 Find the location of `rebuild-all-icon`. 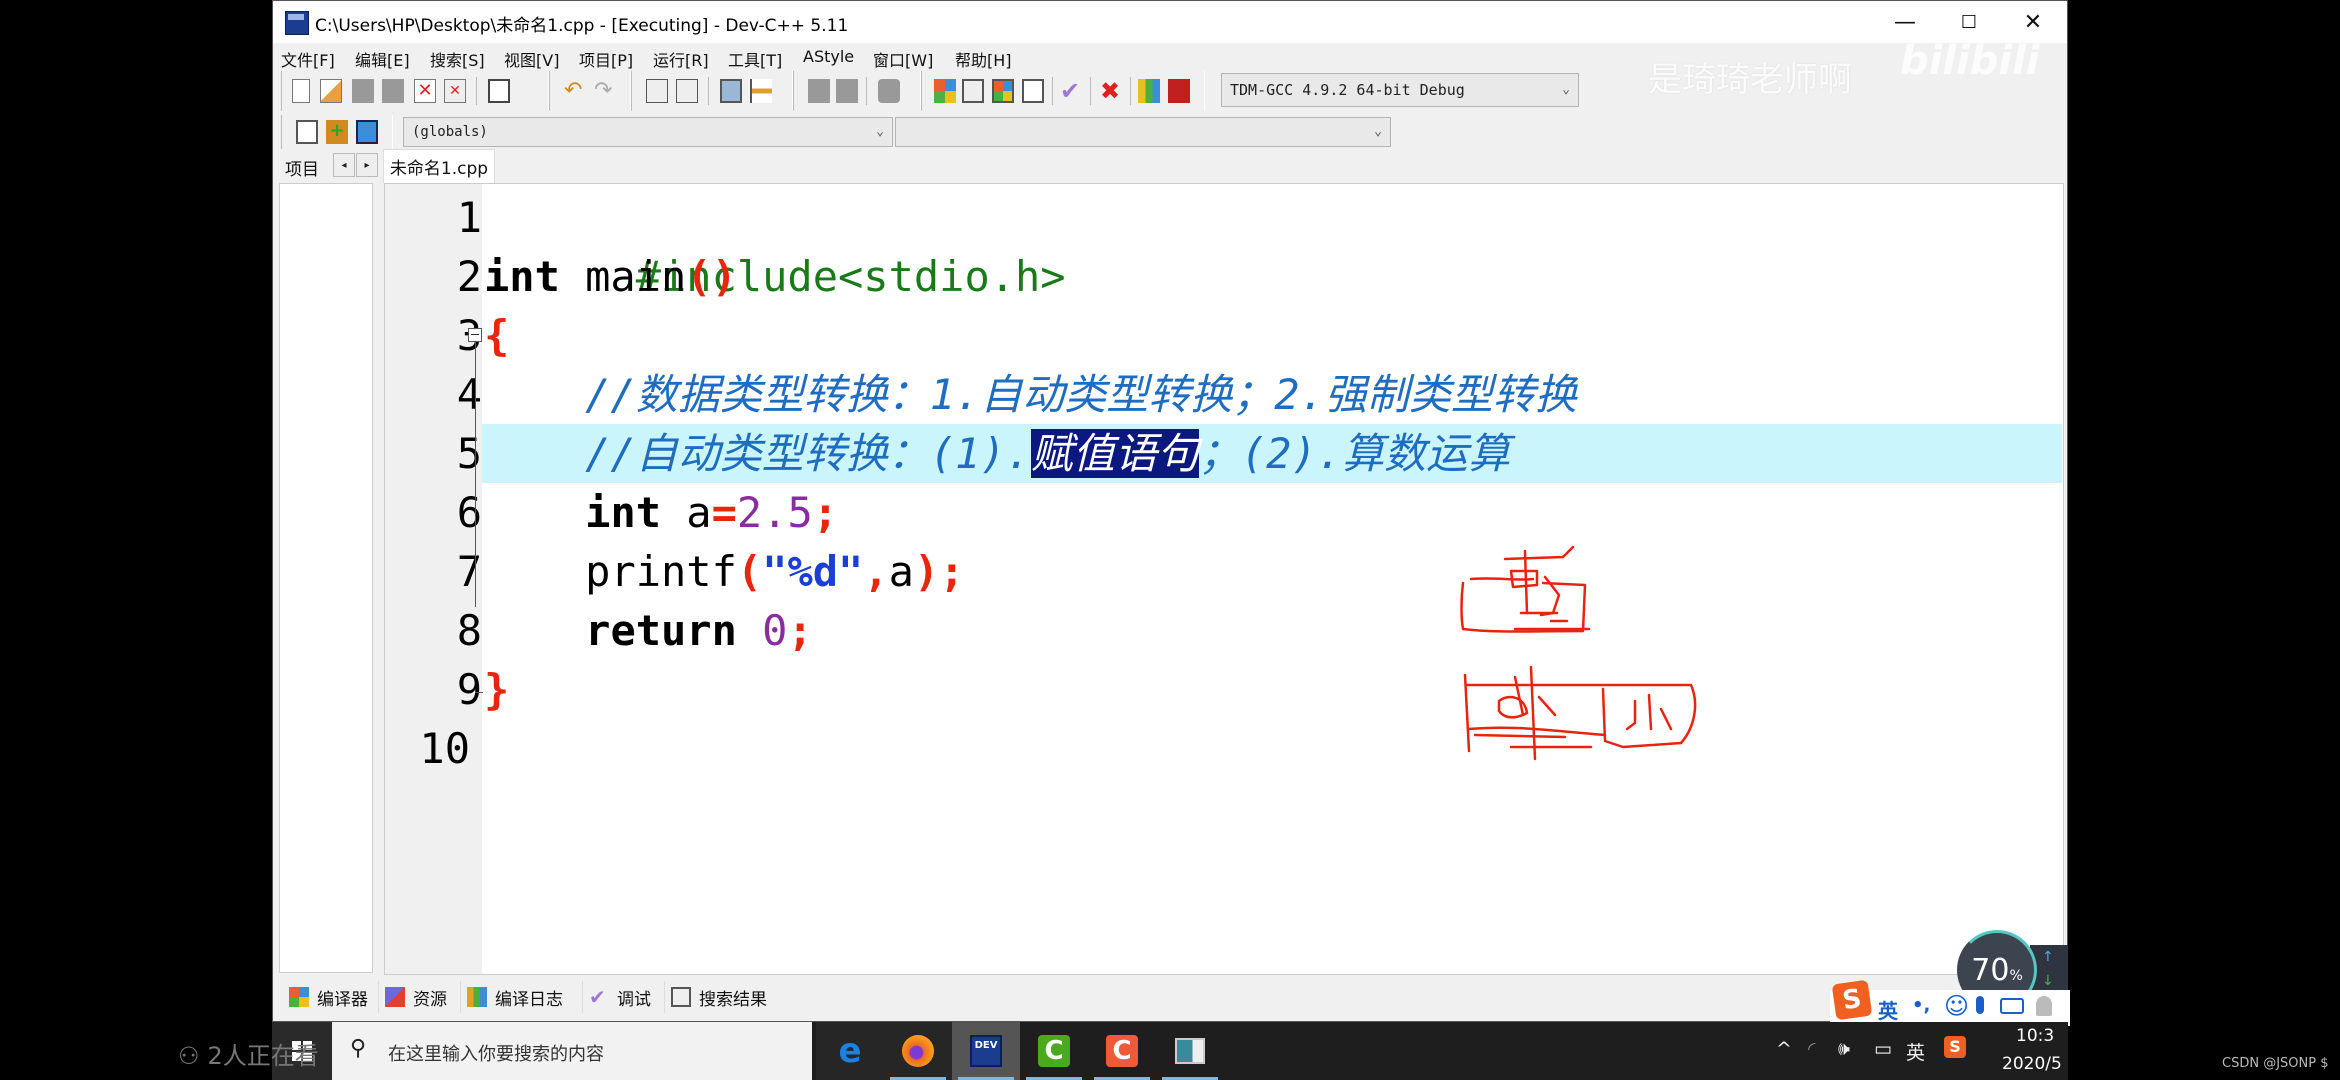

rebuild-all-icon is located at coordinates (1033, 91).